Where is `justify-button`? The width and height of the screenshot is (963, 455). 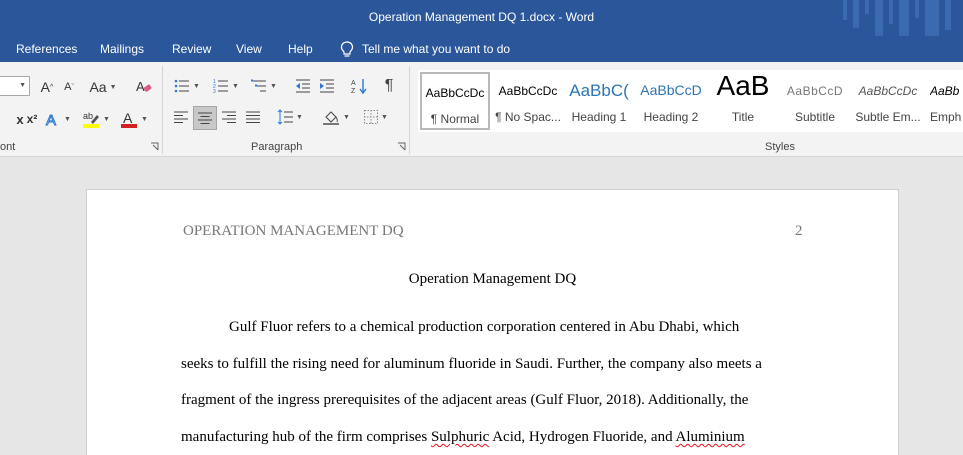 justify-button is located at coordinates (253, 117).